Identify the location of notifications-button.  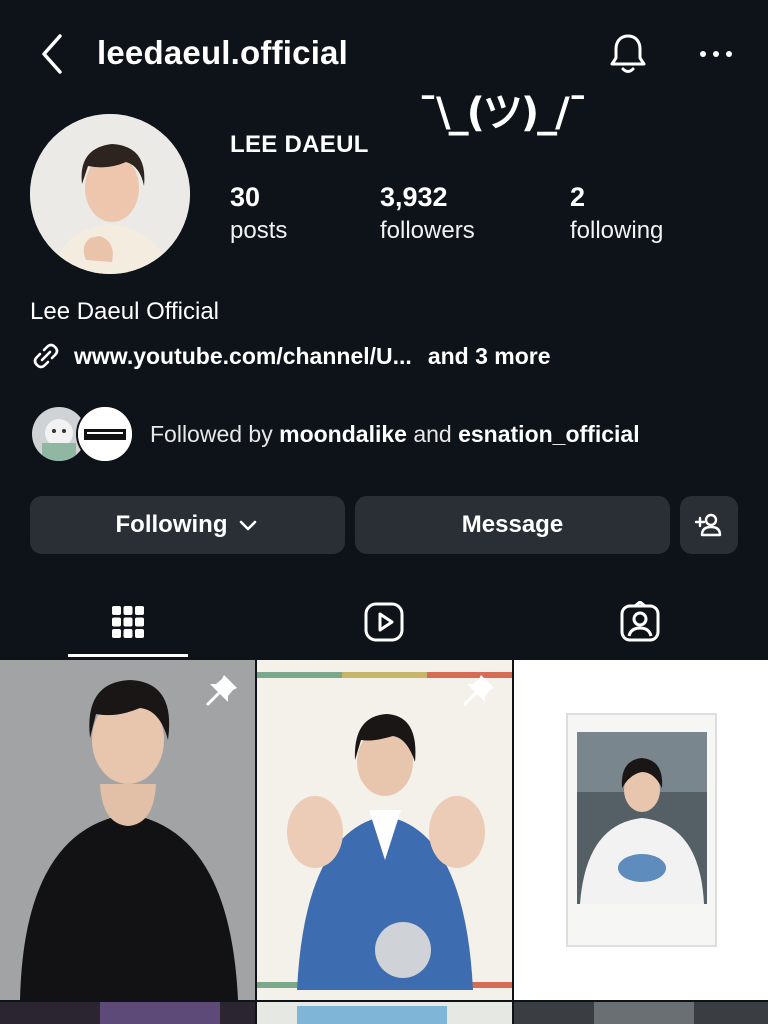
(628, 54).